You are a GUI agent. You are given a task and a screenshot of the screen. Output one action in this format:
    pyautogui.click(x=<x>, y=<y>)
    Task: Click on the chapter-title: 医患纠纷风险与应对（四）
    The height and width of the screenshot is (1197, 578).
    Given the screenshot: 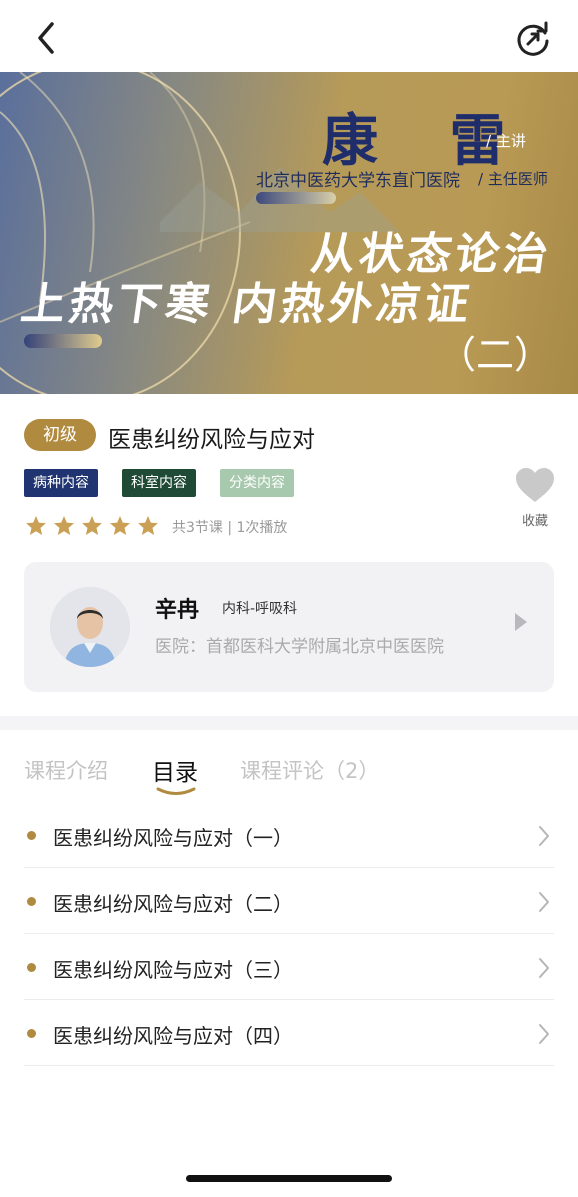 What is the action you would take?
    pyautogui.click(x=173, y=1036)
    